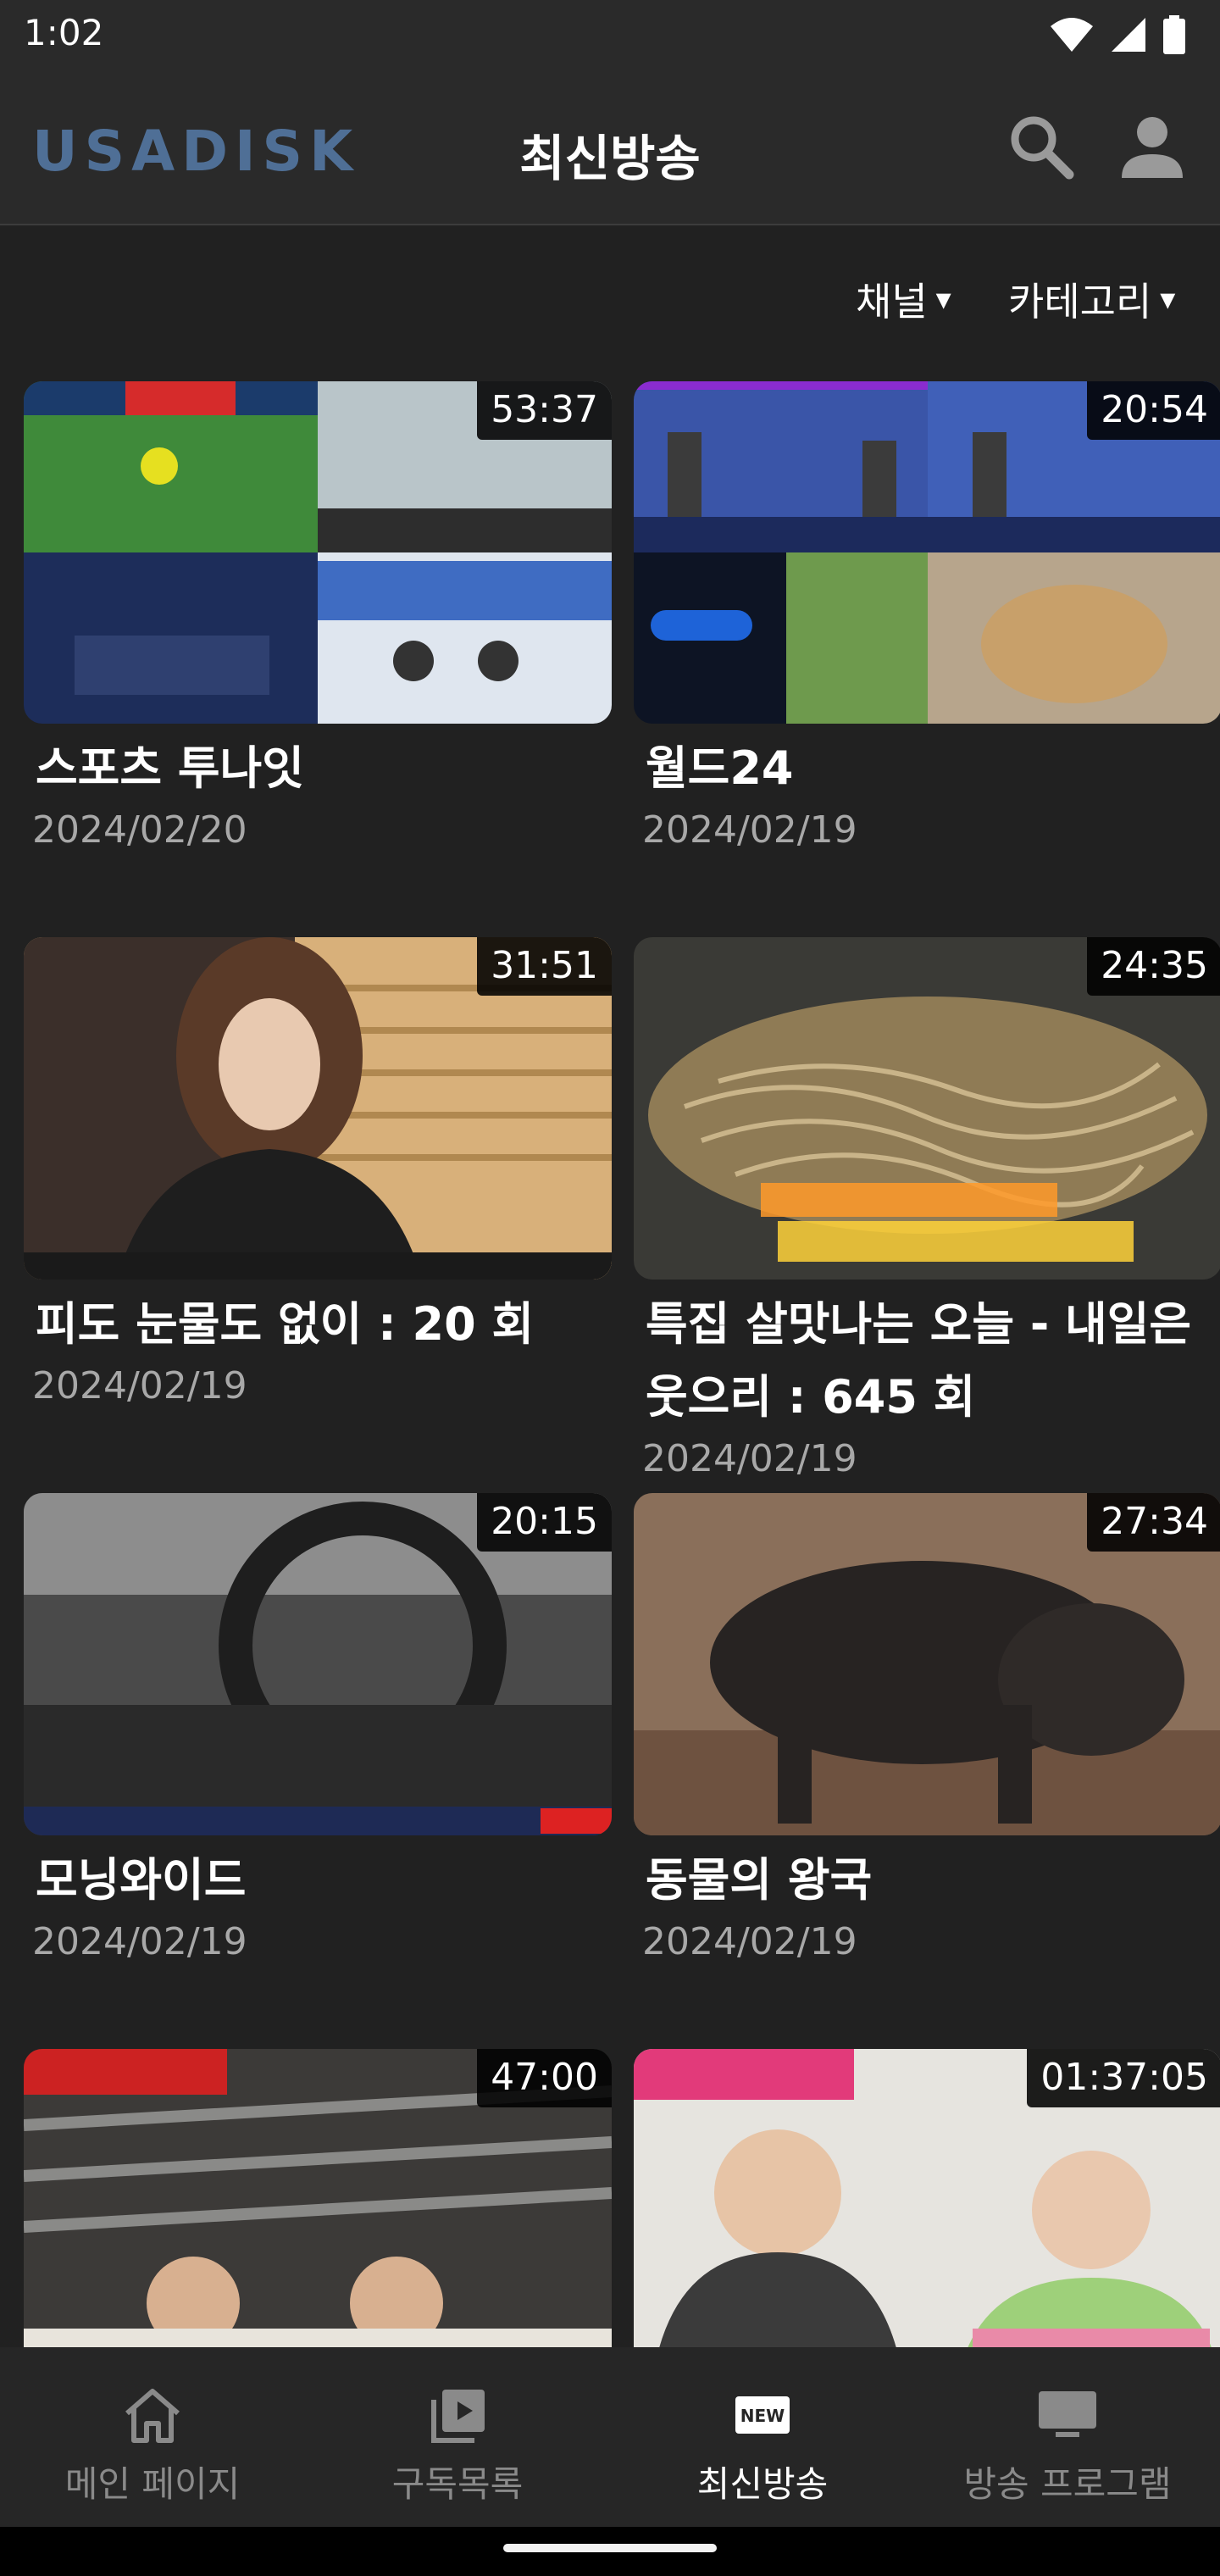 This screenshot has width=1220, height=2576. What do you see at coordinates (318, 1108) in the screenshot?
I see `video-thumbnail: 31:51` at bounding box center [318, 1108].